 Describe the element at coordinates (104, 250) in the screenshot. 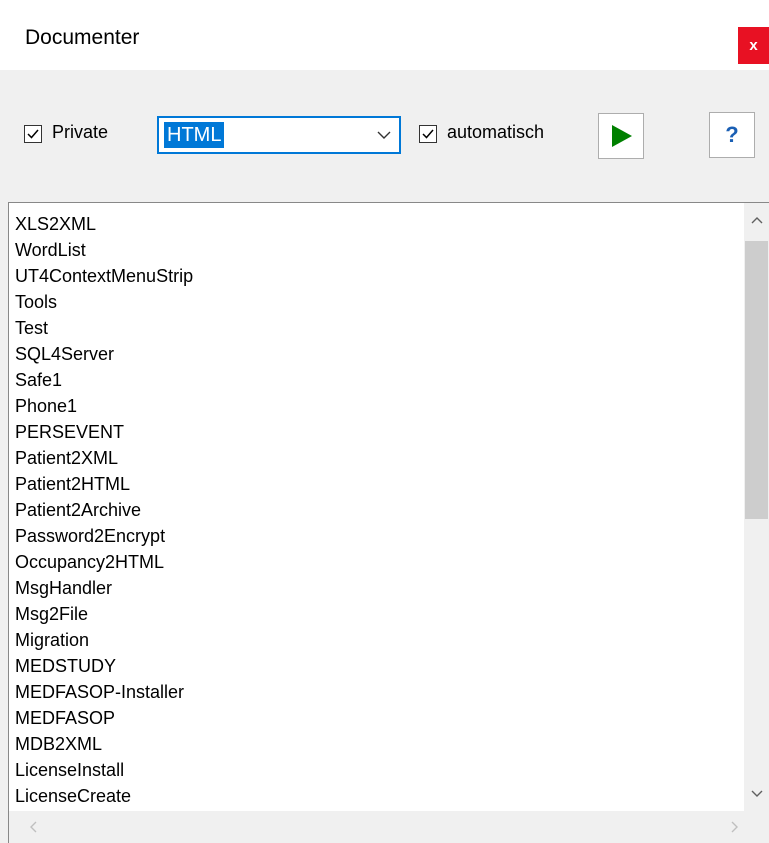

I see `list-item: WordList` at that location.